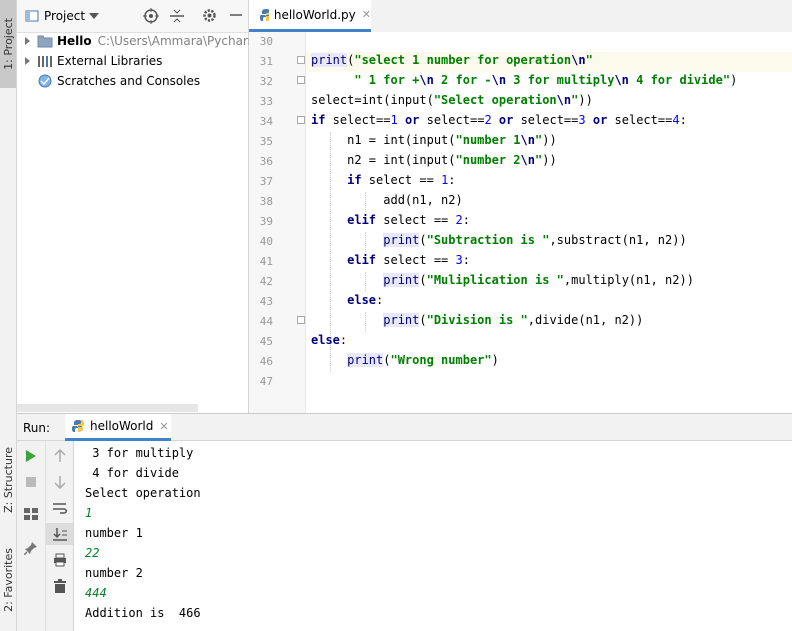 Image resolution: width=792 pixels, height=631 pixels. I want to click on rerun-button, so click(30, 456).